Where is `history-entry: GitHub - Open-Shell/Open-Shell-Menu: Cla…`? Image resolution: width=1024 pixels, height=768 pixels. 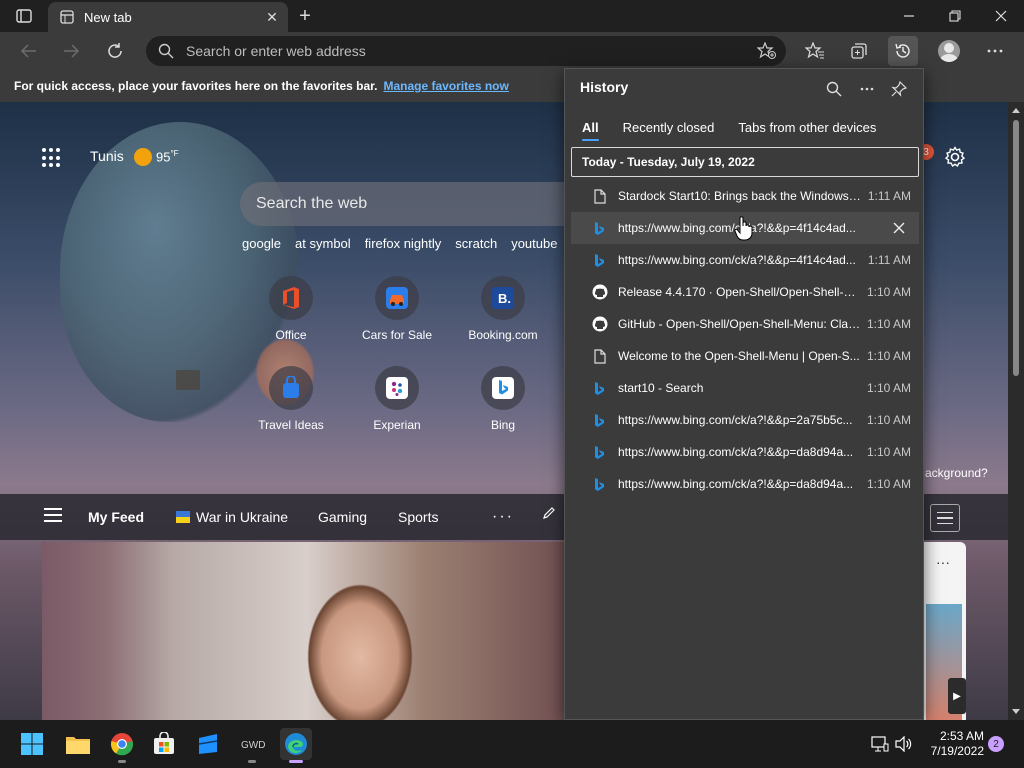
history-entry: GitHub - Open-Shell/Open-Shell-Menu: Cla… is located at coordinates (745, 324).